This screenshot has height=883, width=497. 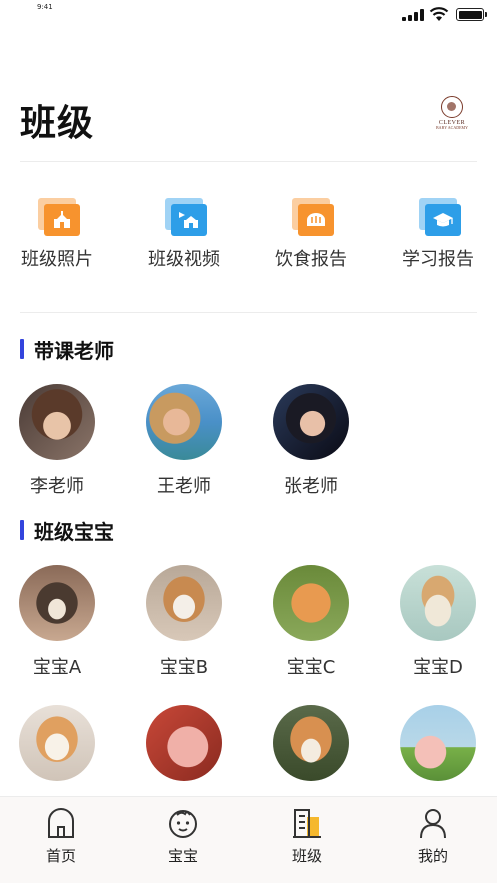 I want to click on baby-card: 宝宝C, so click(x=311, y=622).